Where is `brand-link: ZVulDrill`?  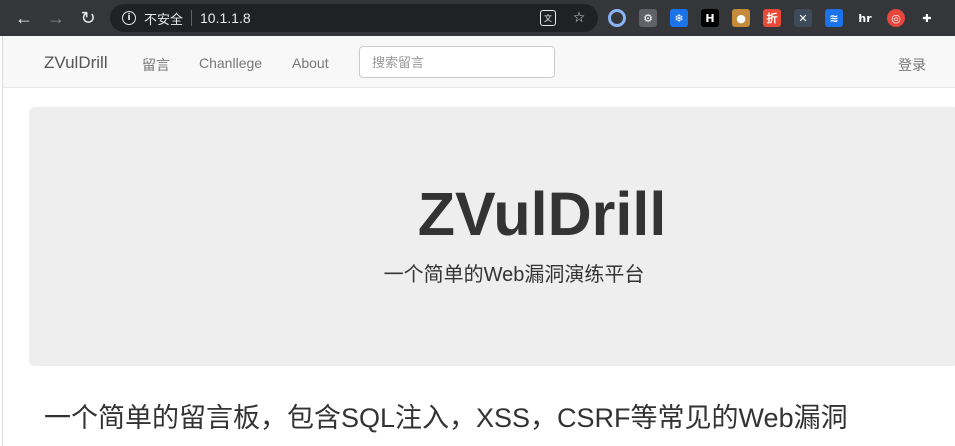 brand-link: ZVulDrill is located at coordinates (76, 63).